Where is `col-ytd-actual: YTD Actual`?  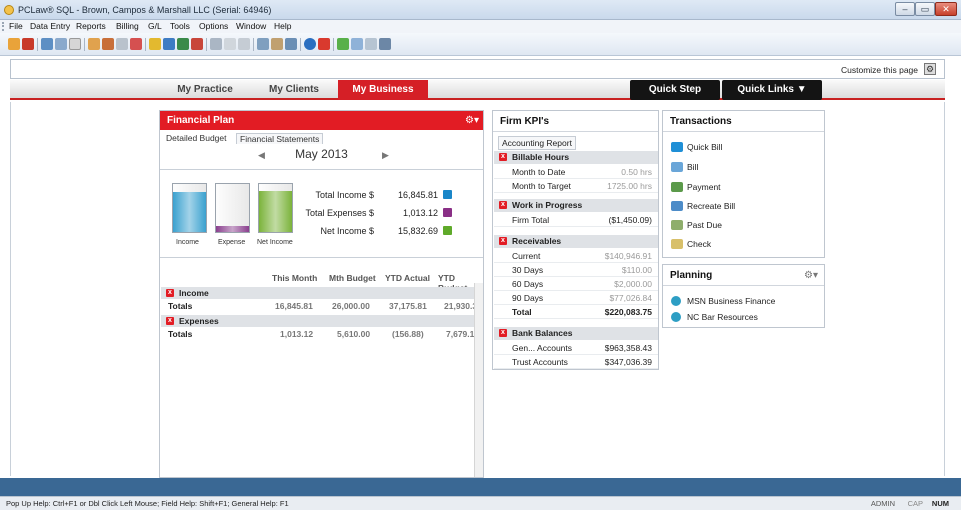 col-ytd-actual: YTD Actual is located at coordinates (408, 278).